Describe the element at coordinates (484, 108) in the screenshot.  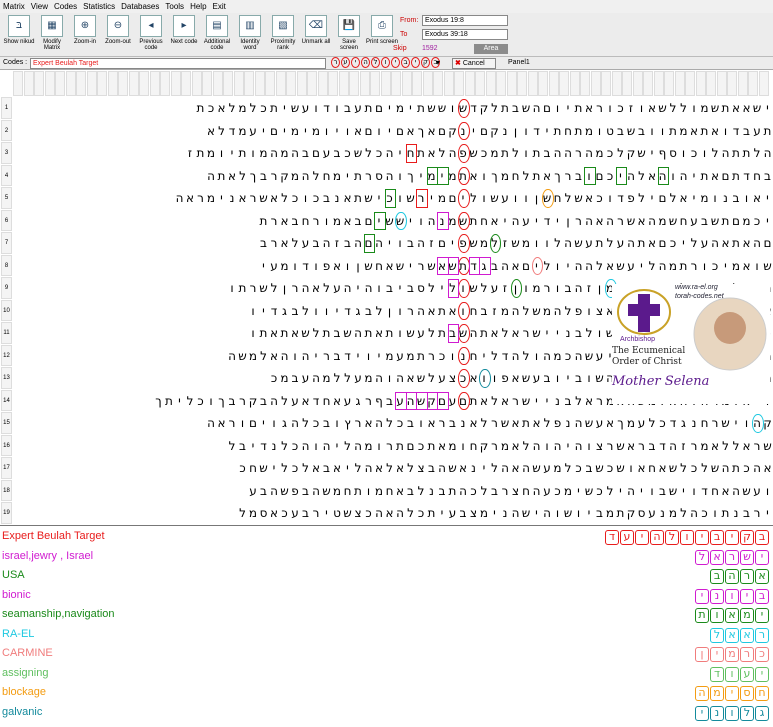
I see `matrix-letter: ק` at that location.